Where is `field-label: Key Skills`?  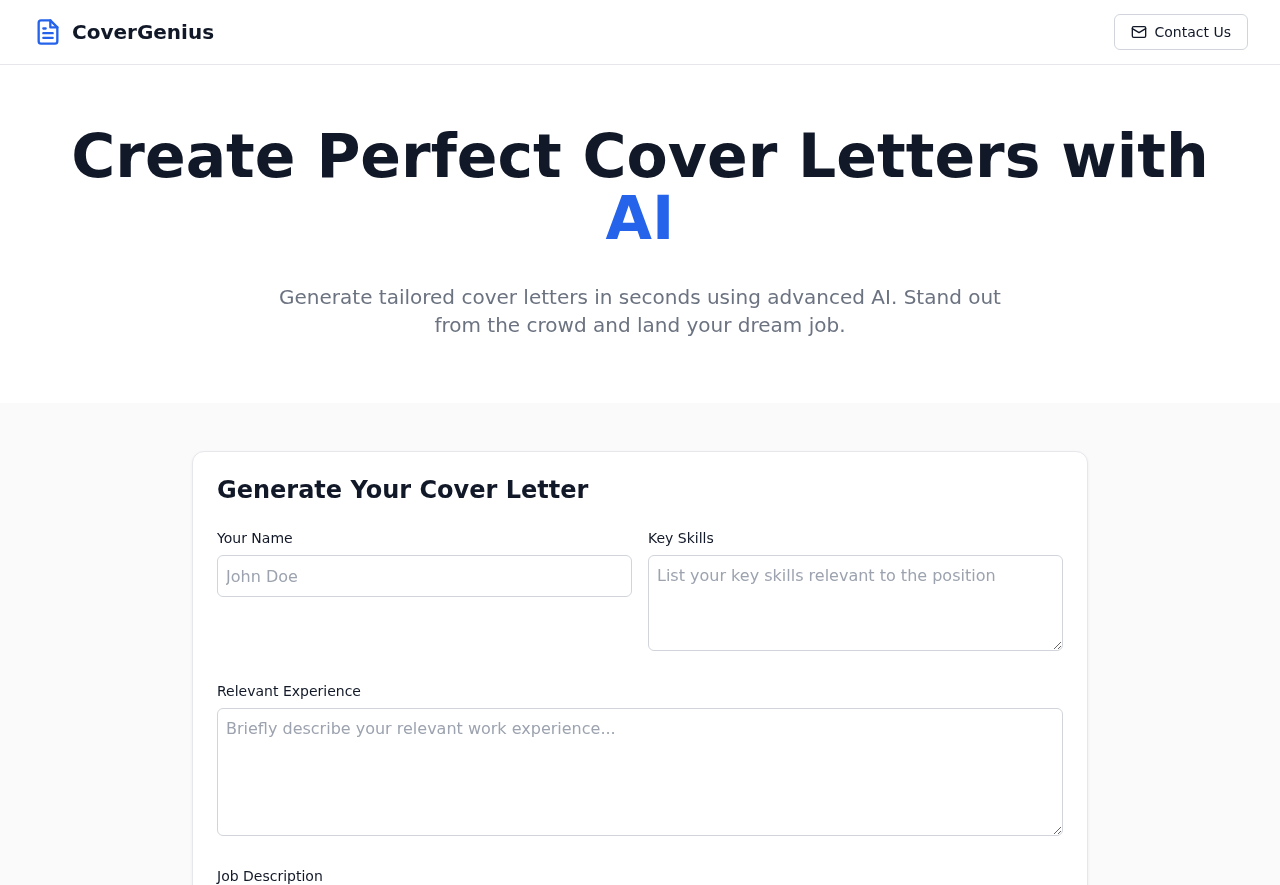 field-label: Key Skills is located at coordinates (681, 538).